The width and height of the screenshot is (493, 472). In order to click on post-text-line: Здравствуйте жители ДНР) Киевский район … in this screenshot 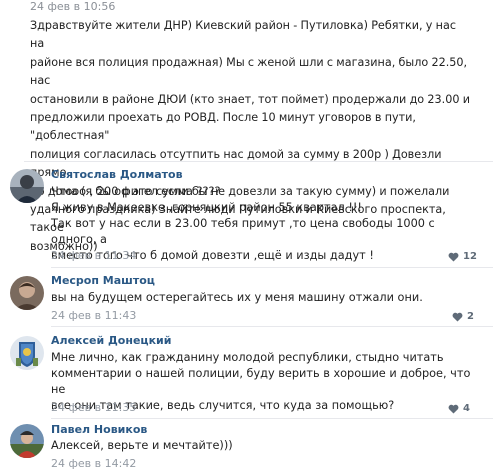, I will do `click(243, 35)`.